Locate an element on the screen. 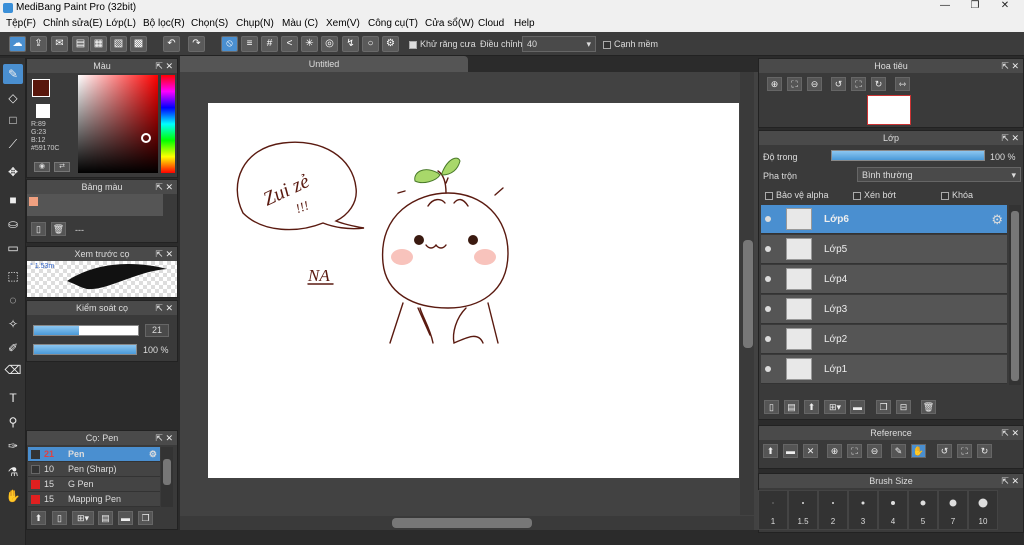  new-brush-icon: ▯ is located at coordinates (59, 518).